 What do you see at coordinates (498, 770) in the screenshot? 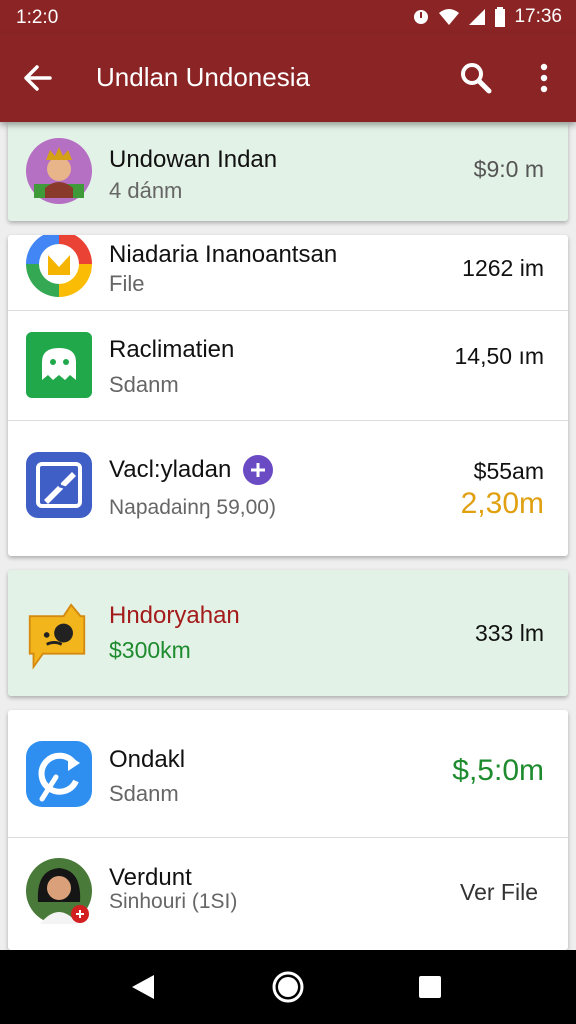
I see `item-amount: $,5:0m` at bounding box center [498, 770].